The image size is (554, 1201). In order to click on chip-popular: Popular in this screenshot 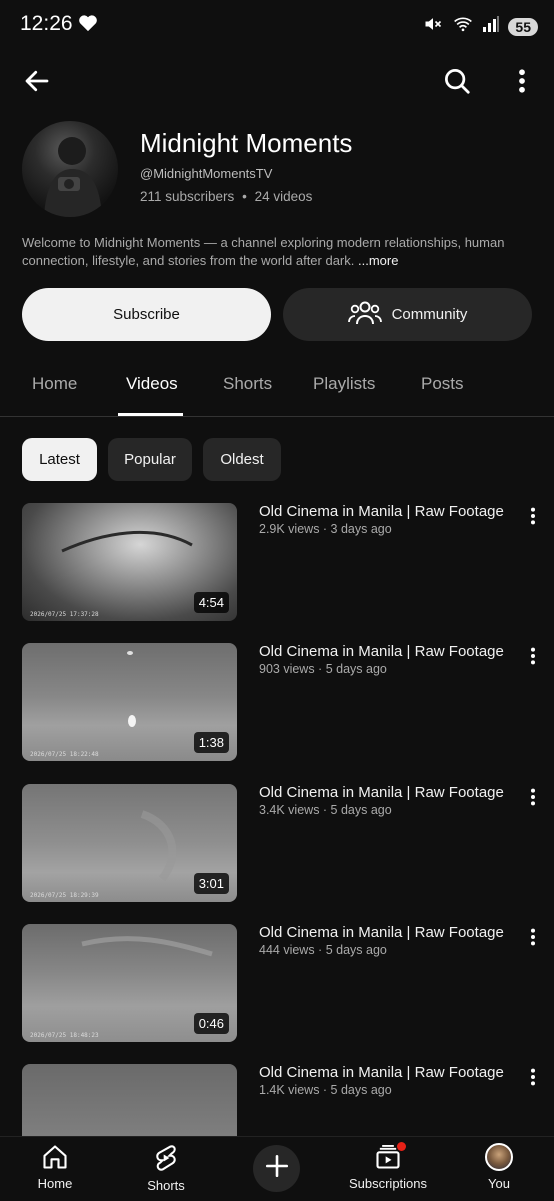, I will do `click(150, 459)`.